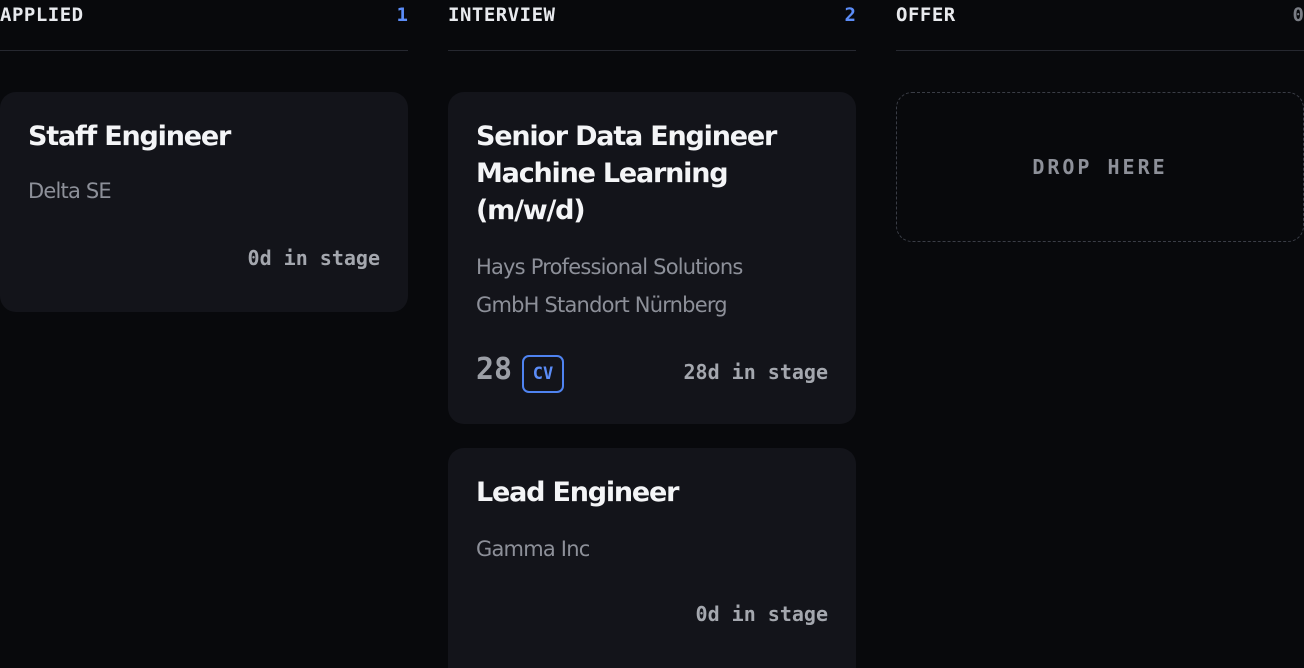 The width and height of the screenshot is (1304, 668). Describe the element at coordinates (42, 15) in the screenshot. I see `column-title: APPLIED` at that location.